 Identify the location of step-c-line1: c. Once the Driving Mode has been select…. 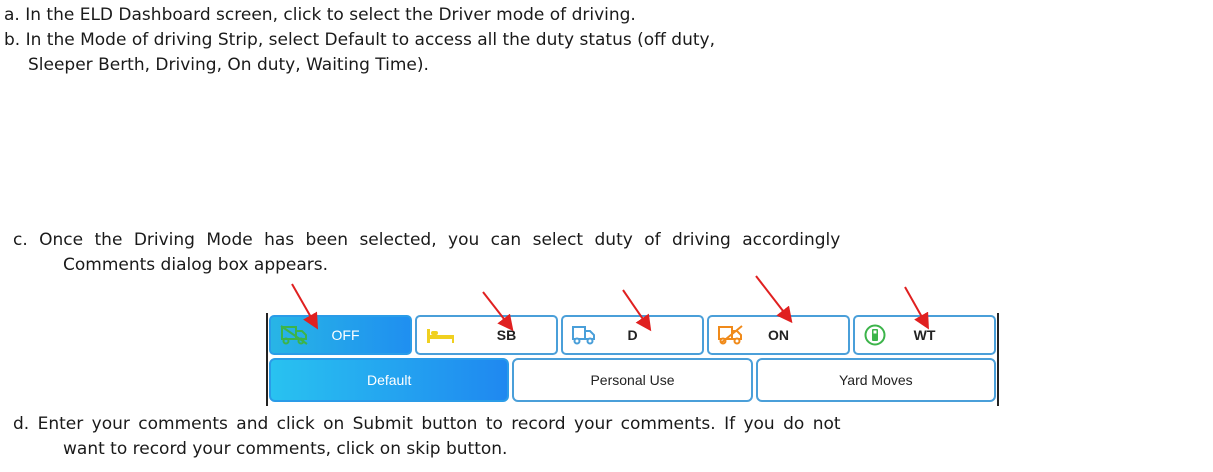
(427, 240).